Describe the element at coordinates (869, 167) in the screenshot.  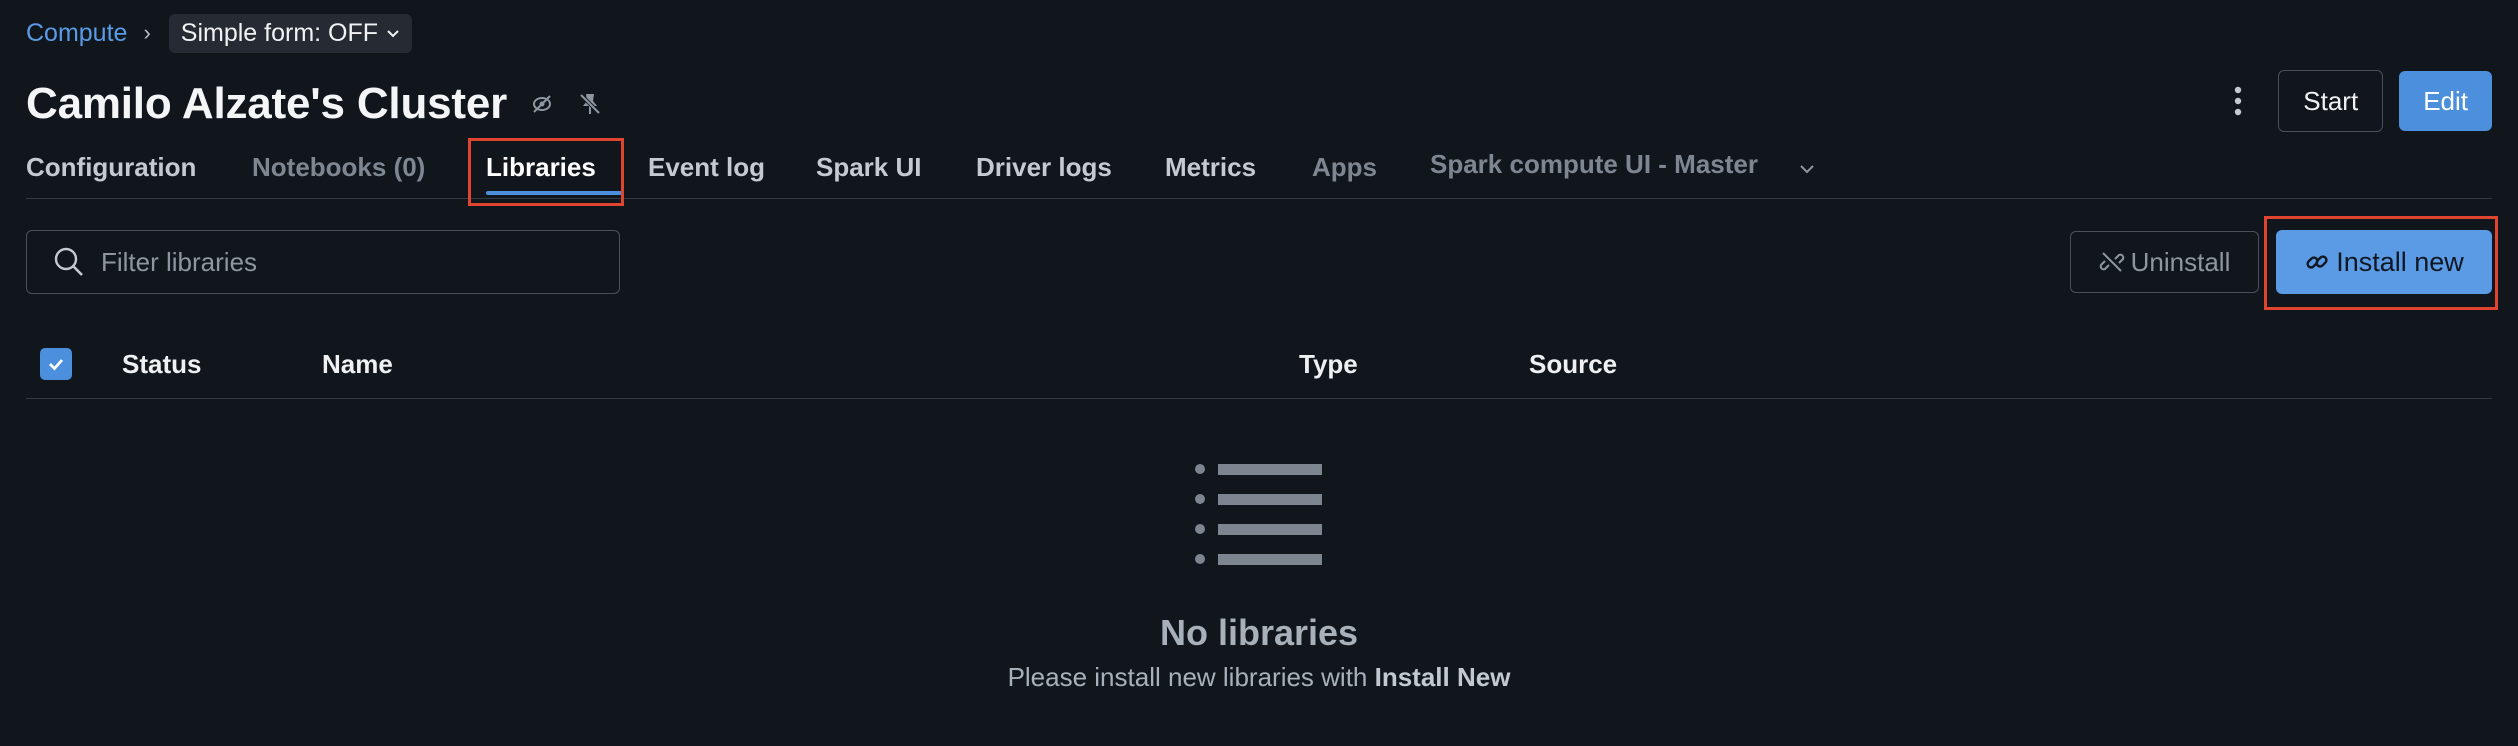
I see `tab-spark-ui: Spark UI` at that location.